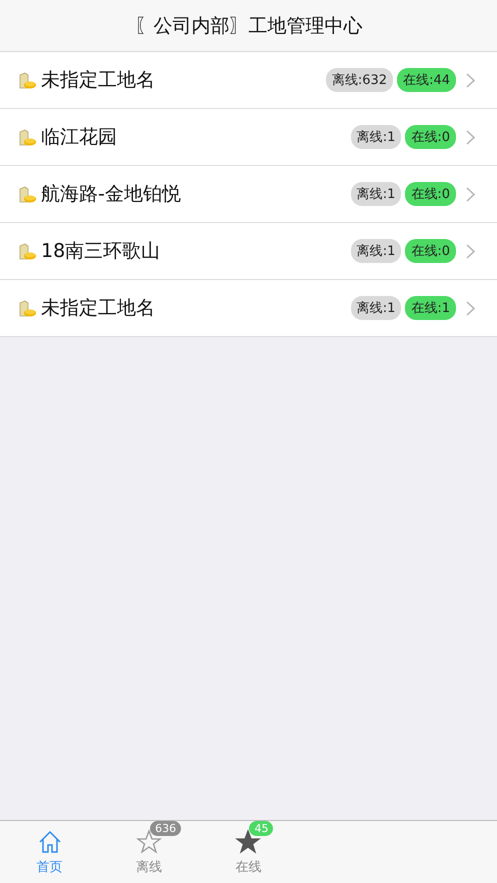 This screenshot has height=883, width=497. What do you see at coordinates (194, 194) in the screenshot?
I see `site-name: 航海路-金地铂悦` at bounding box center [194, 194].